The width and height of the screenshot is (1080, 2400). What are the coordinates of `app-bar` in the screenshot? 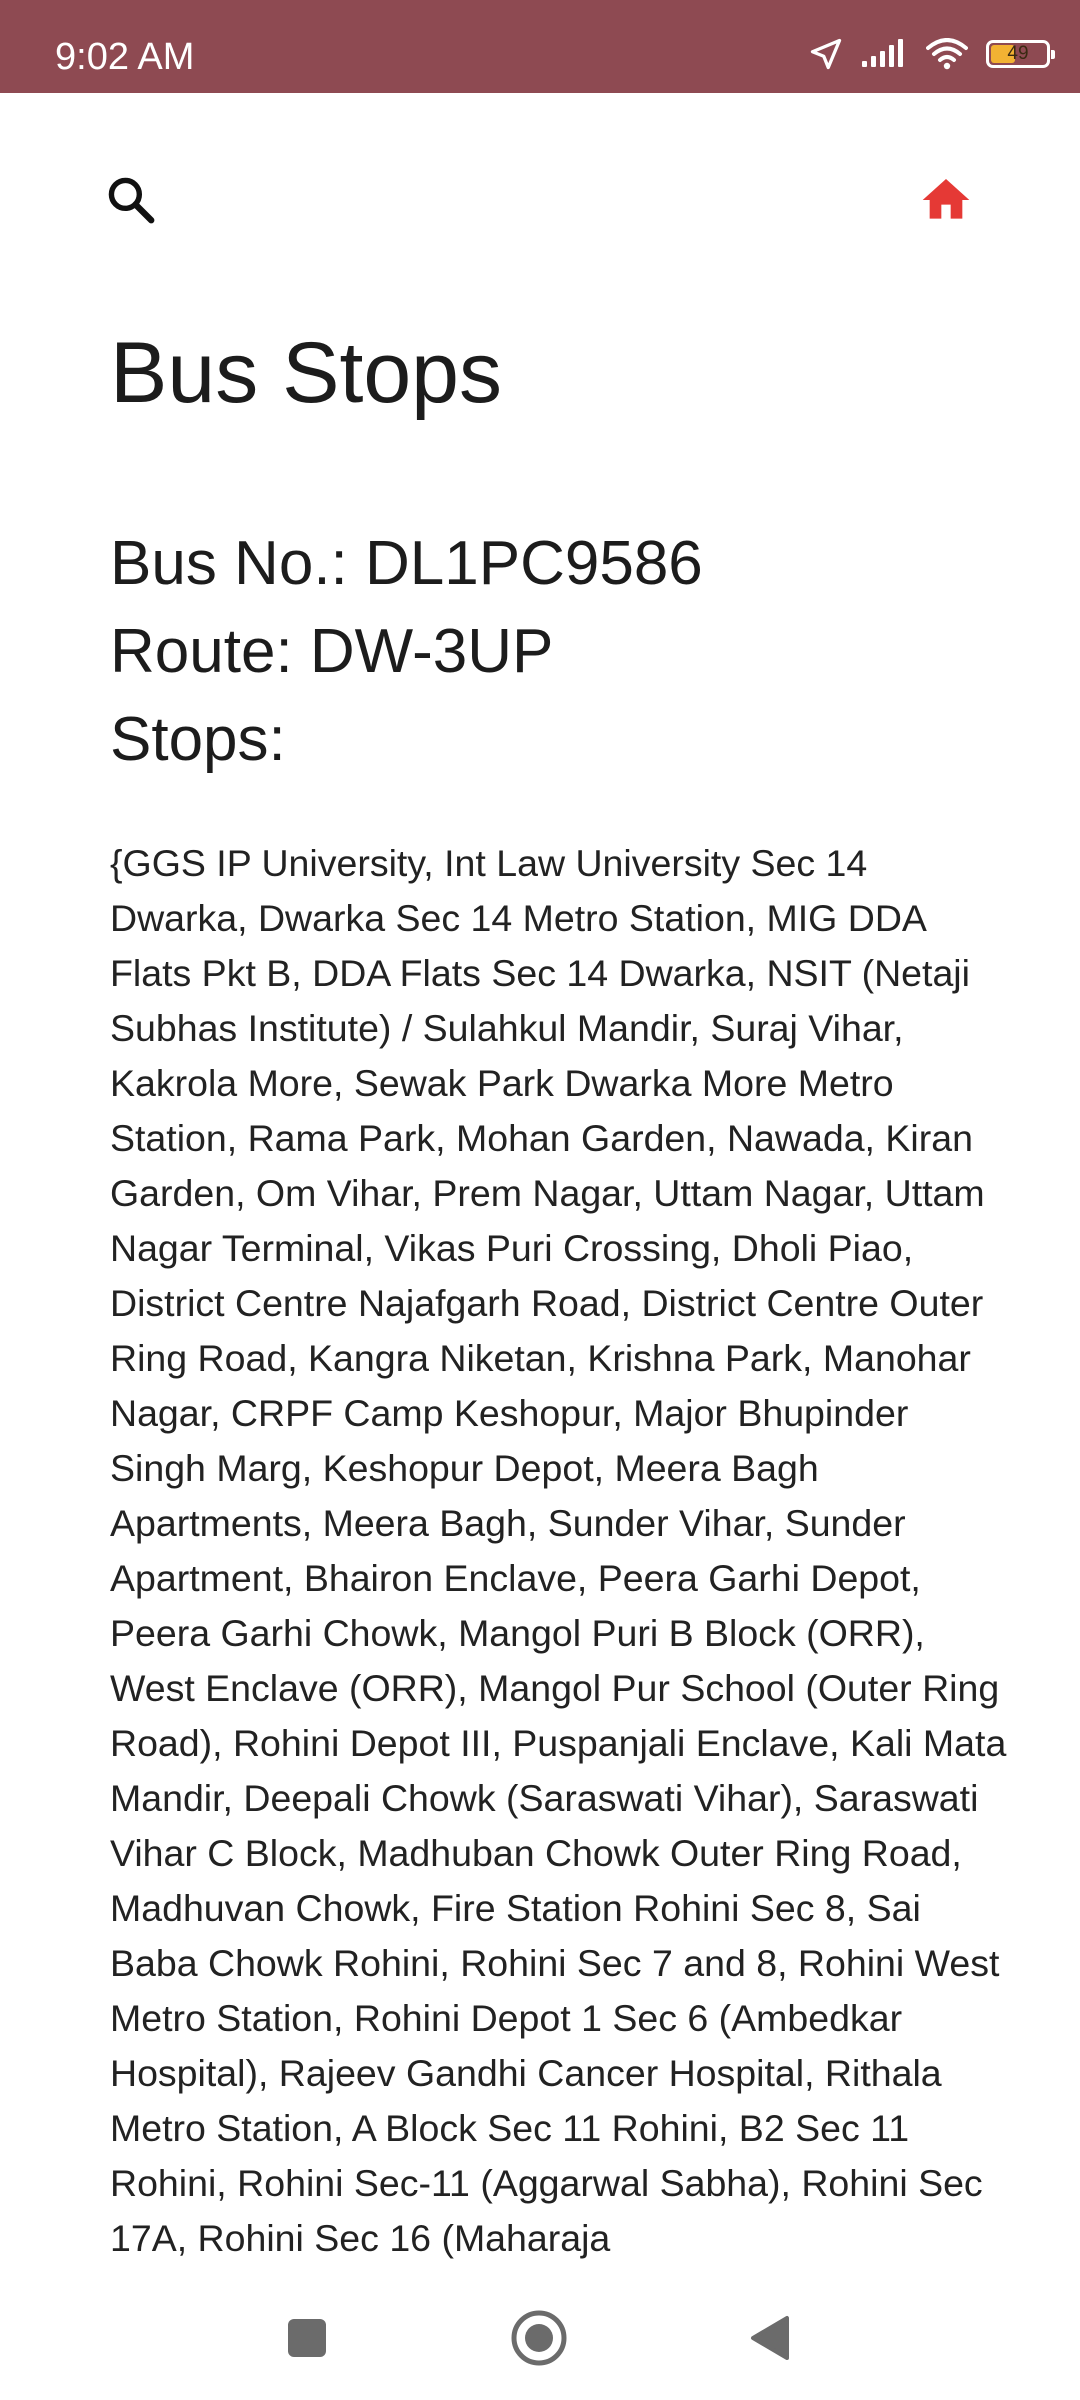 It's located at (540, 203).